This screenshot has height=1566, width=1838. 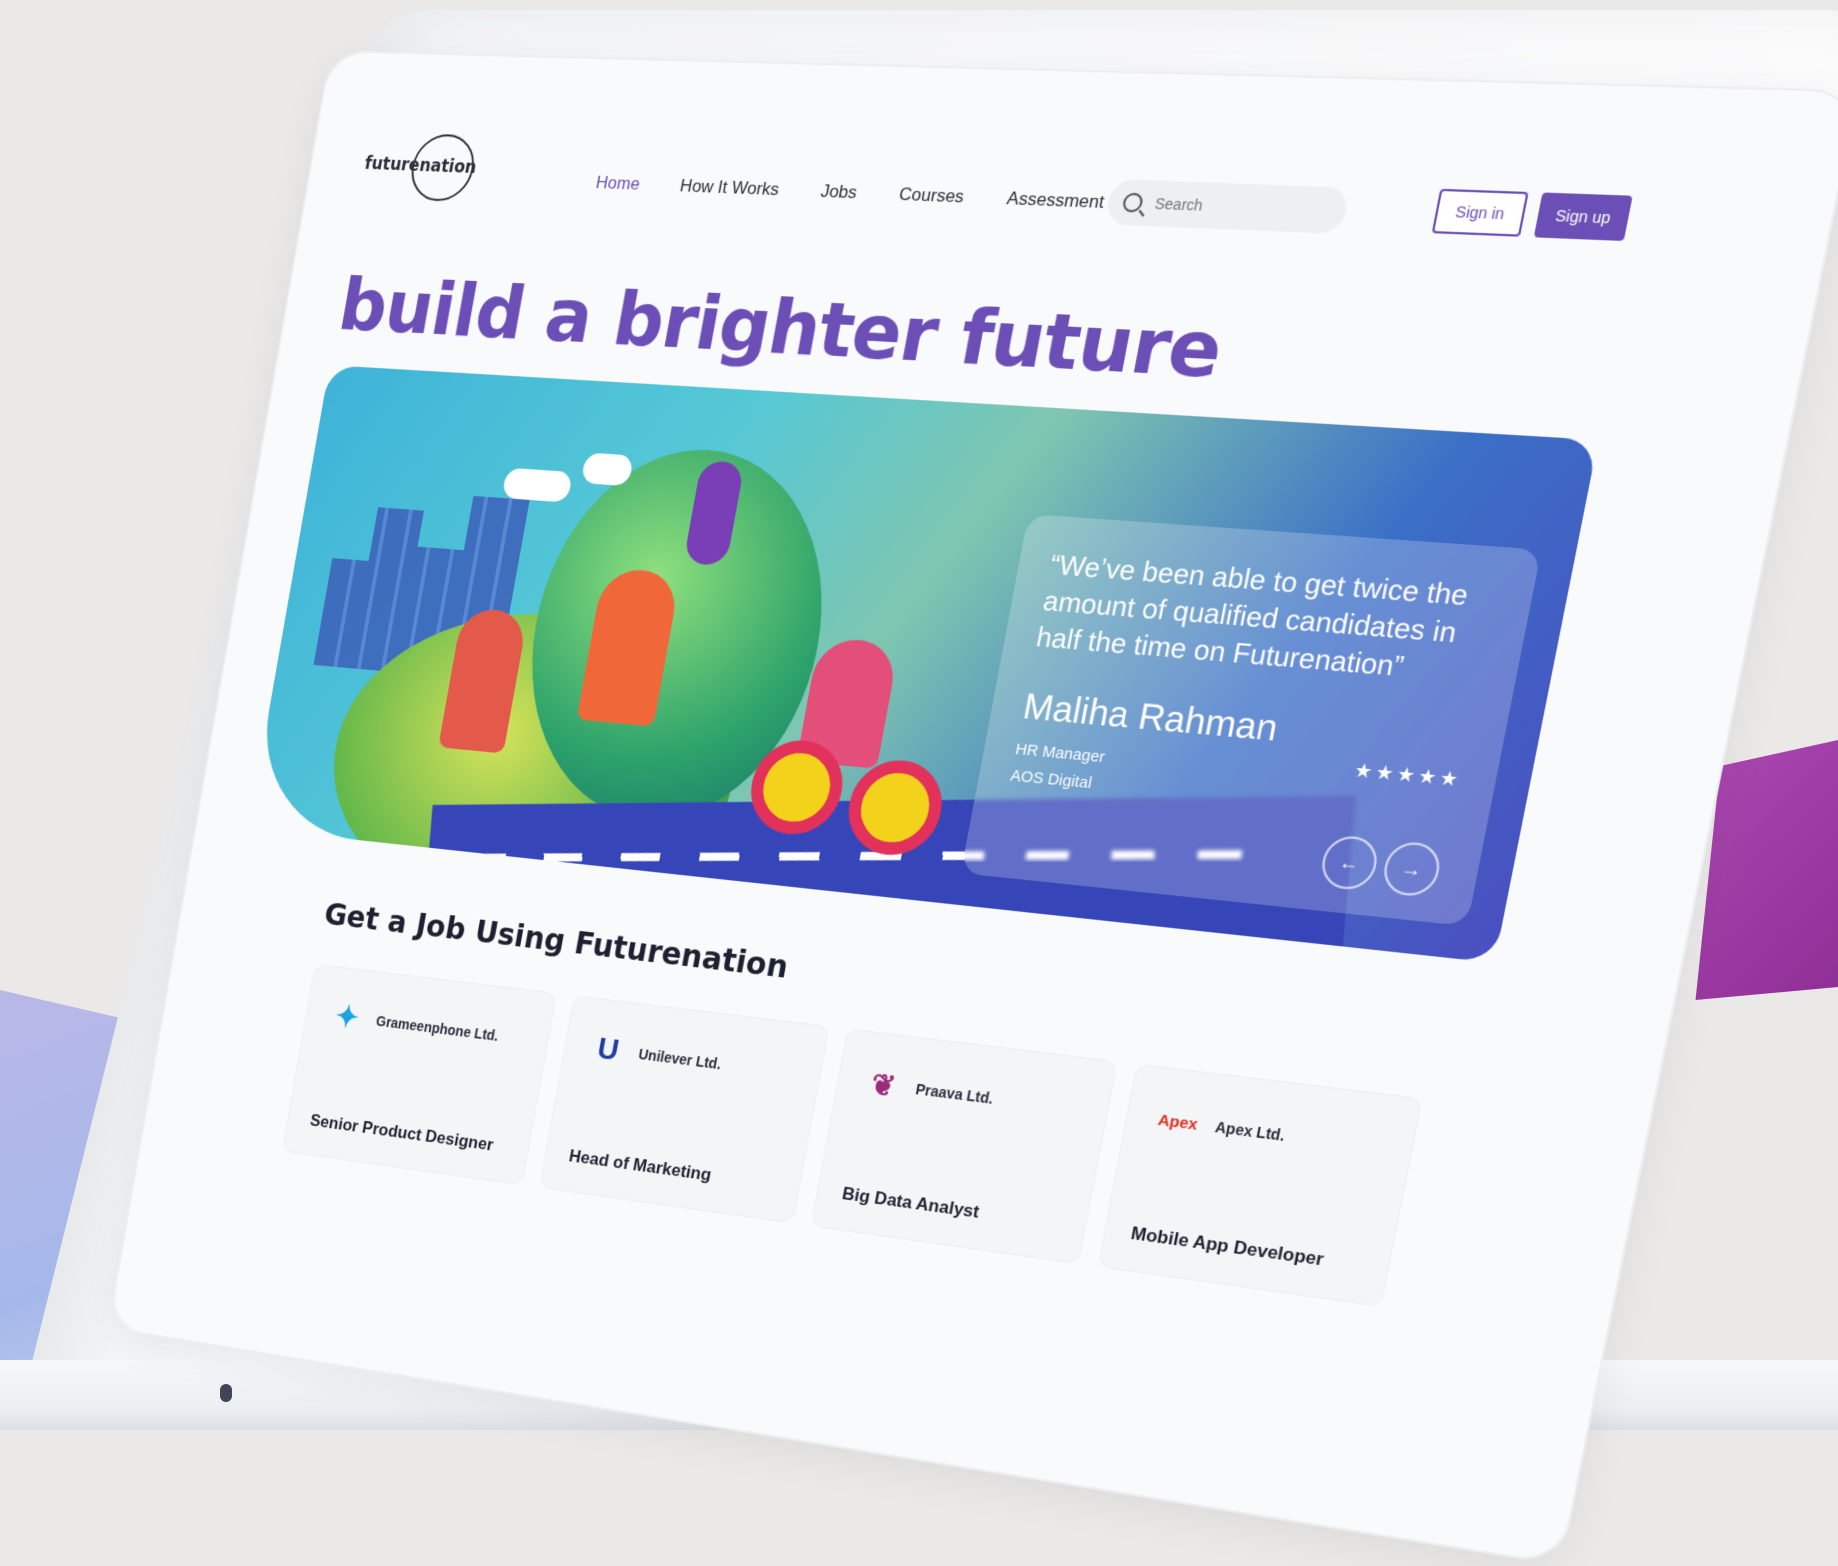 I want to click on search-box, so click(x=1227, y=206).